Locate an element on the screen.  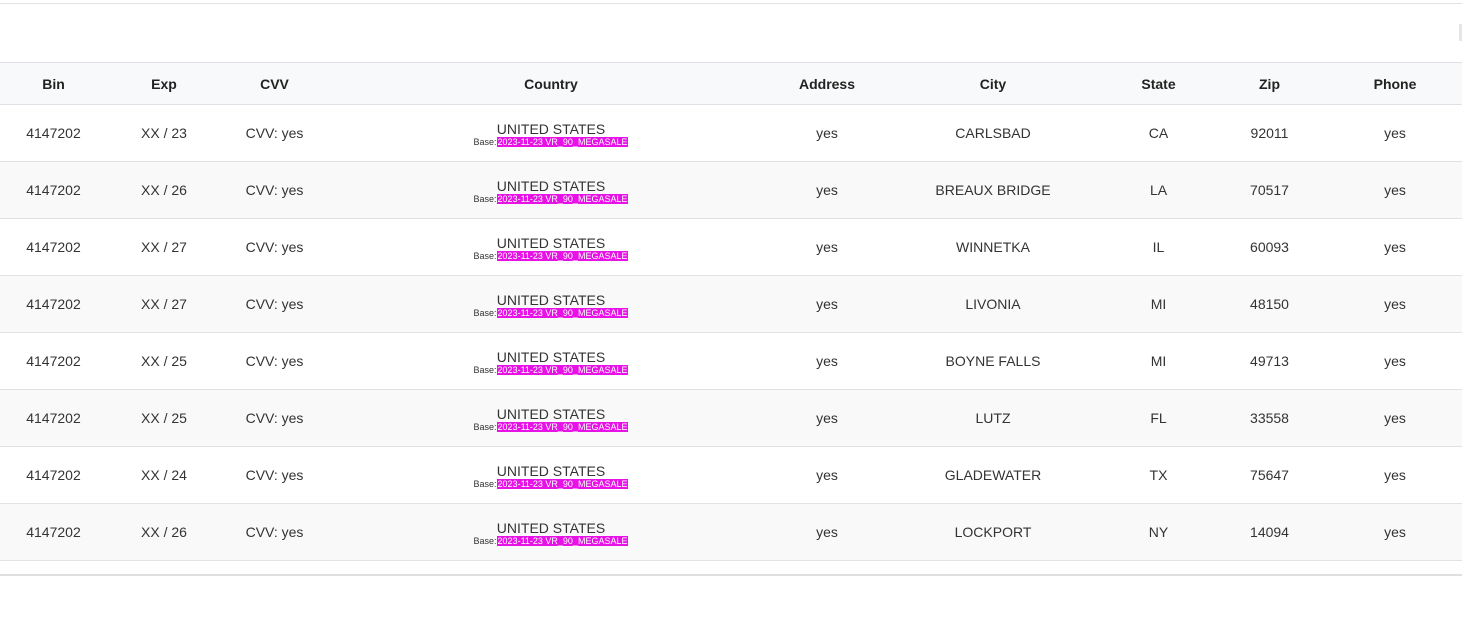
cell-city: LOCKPORT is located at coordinates (993, 532).